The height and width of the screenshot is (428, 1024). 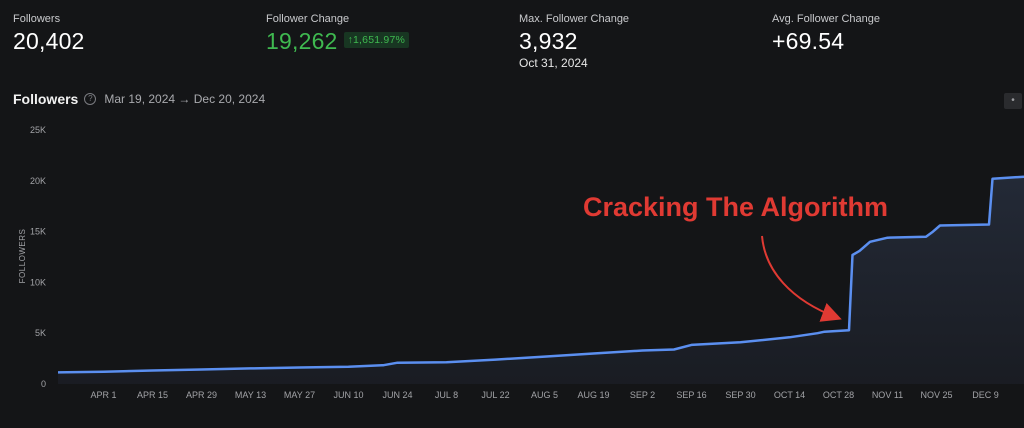 I want to click on x-tick-label: JUL 22, so click(x=495, y=395).